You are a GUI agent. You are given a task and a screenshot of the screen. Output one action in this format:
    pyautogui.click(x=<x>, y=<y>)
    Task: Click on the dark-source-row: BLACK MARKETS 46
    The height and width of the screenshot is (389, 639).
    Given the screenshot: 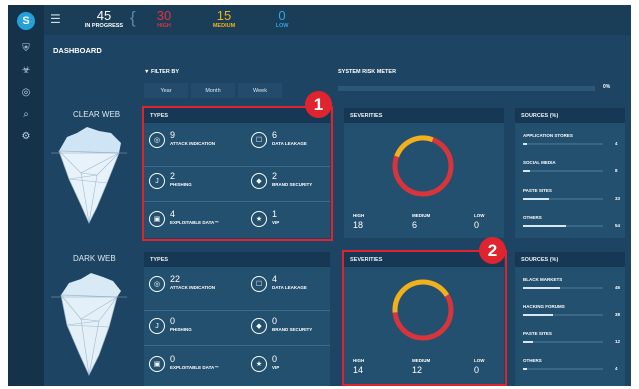 What is the action you would take?
    pyautogui.click(x=571, y=283)
    